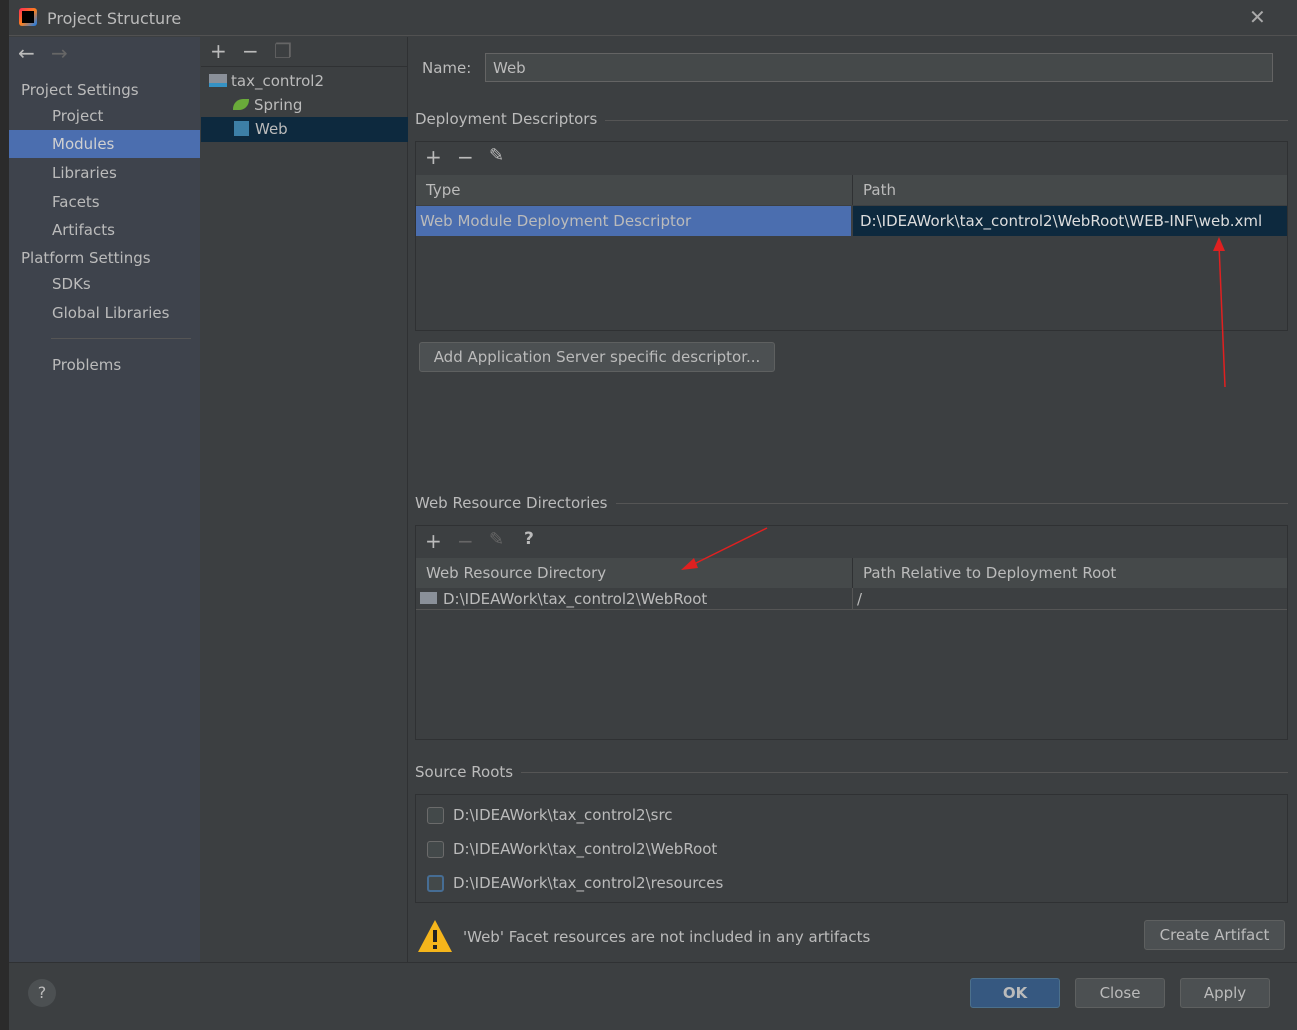  What do you see at coordinates (104, 173) in the screenshot?
I see `sidebar-item-libraries: Libraries` at bounding box center [104, 173].